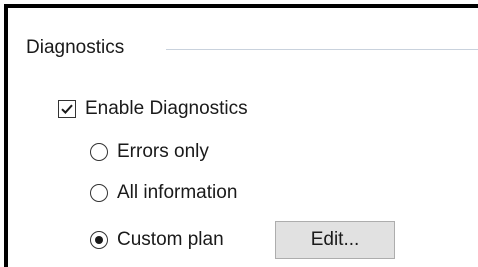  What do you see at coordinates (322, 50) in the screenshot?
I see `group-separator-line` at bounding box center [322, 50].